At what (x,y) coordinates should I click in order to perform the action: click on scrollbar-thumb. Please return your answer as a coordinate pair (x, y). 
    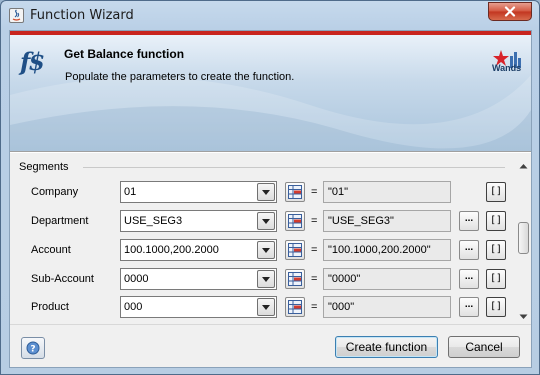
    Looking at the image, I should click on (523, 238).